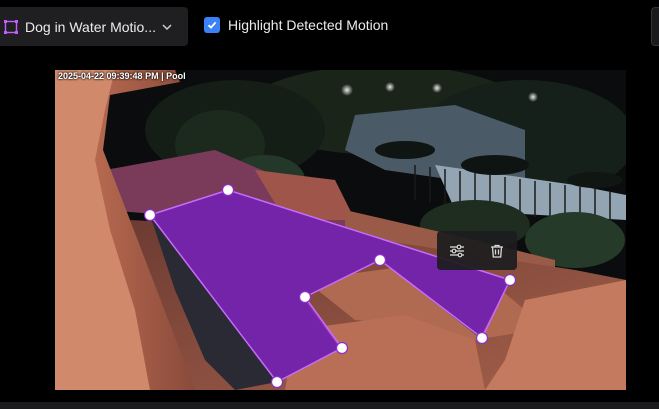 The height and width of the screenshot is (409, 659). I want to click on bottom-panel-edge, so click(329, 405).